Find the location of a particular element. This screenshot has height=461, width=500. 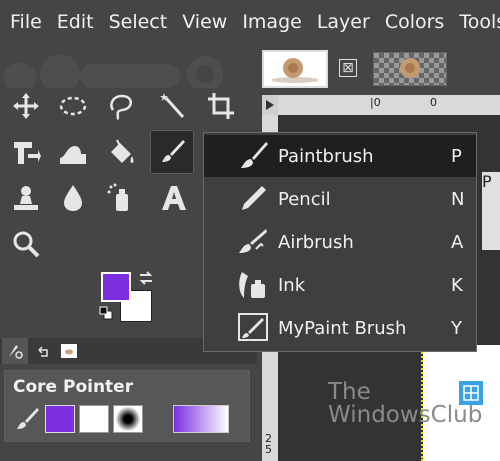

mypaint-brush-icon is located at coordinates (253, 327).